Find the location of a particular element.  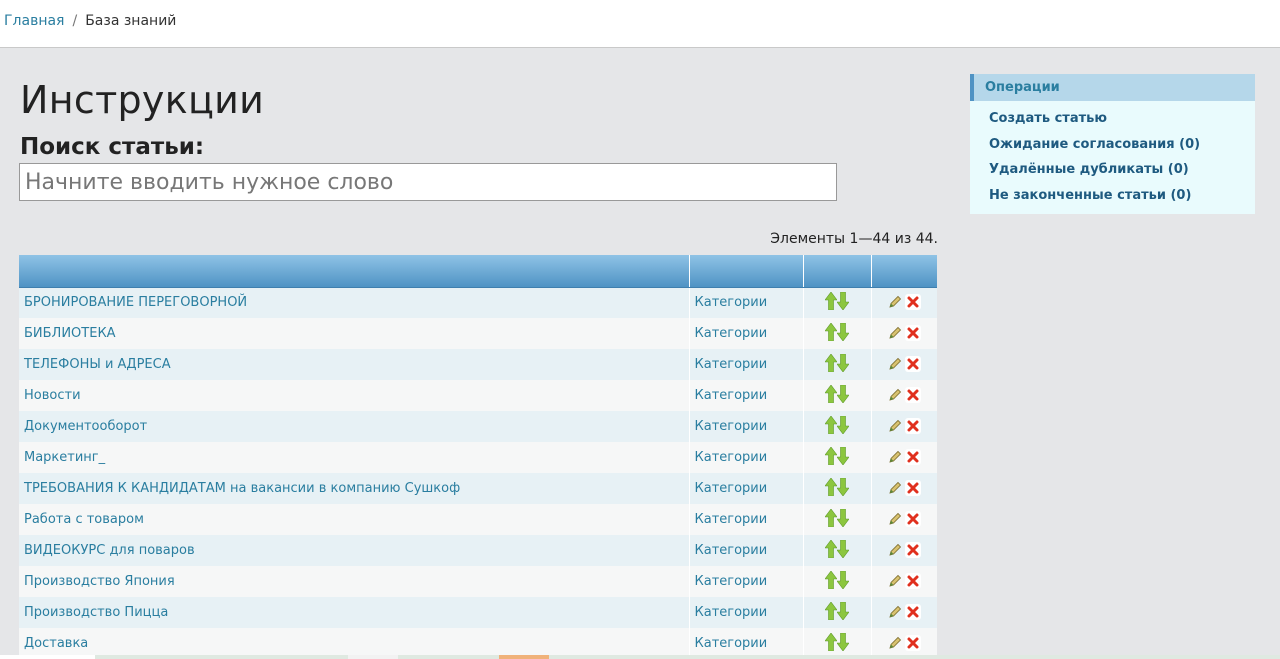

column-header-category is located at coordinates (746, 271).